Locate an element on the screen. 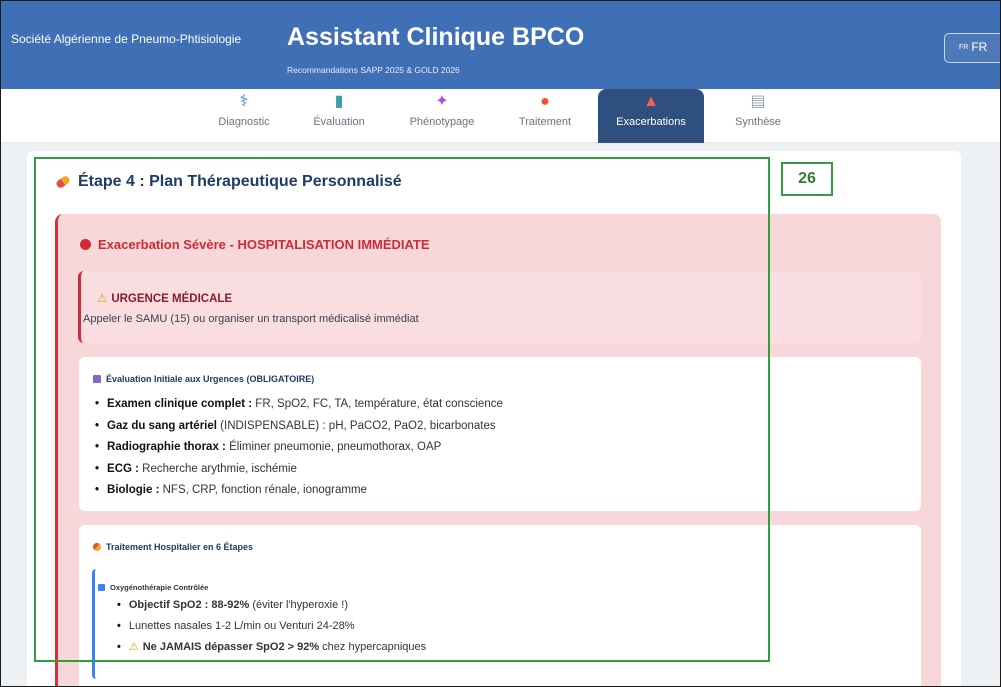  tab-label: Phénotypage is located at coordinates (442, 122).